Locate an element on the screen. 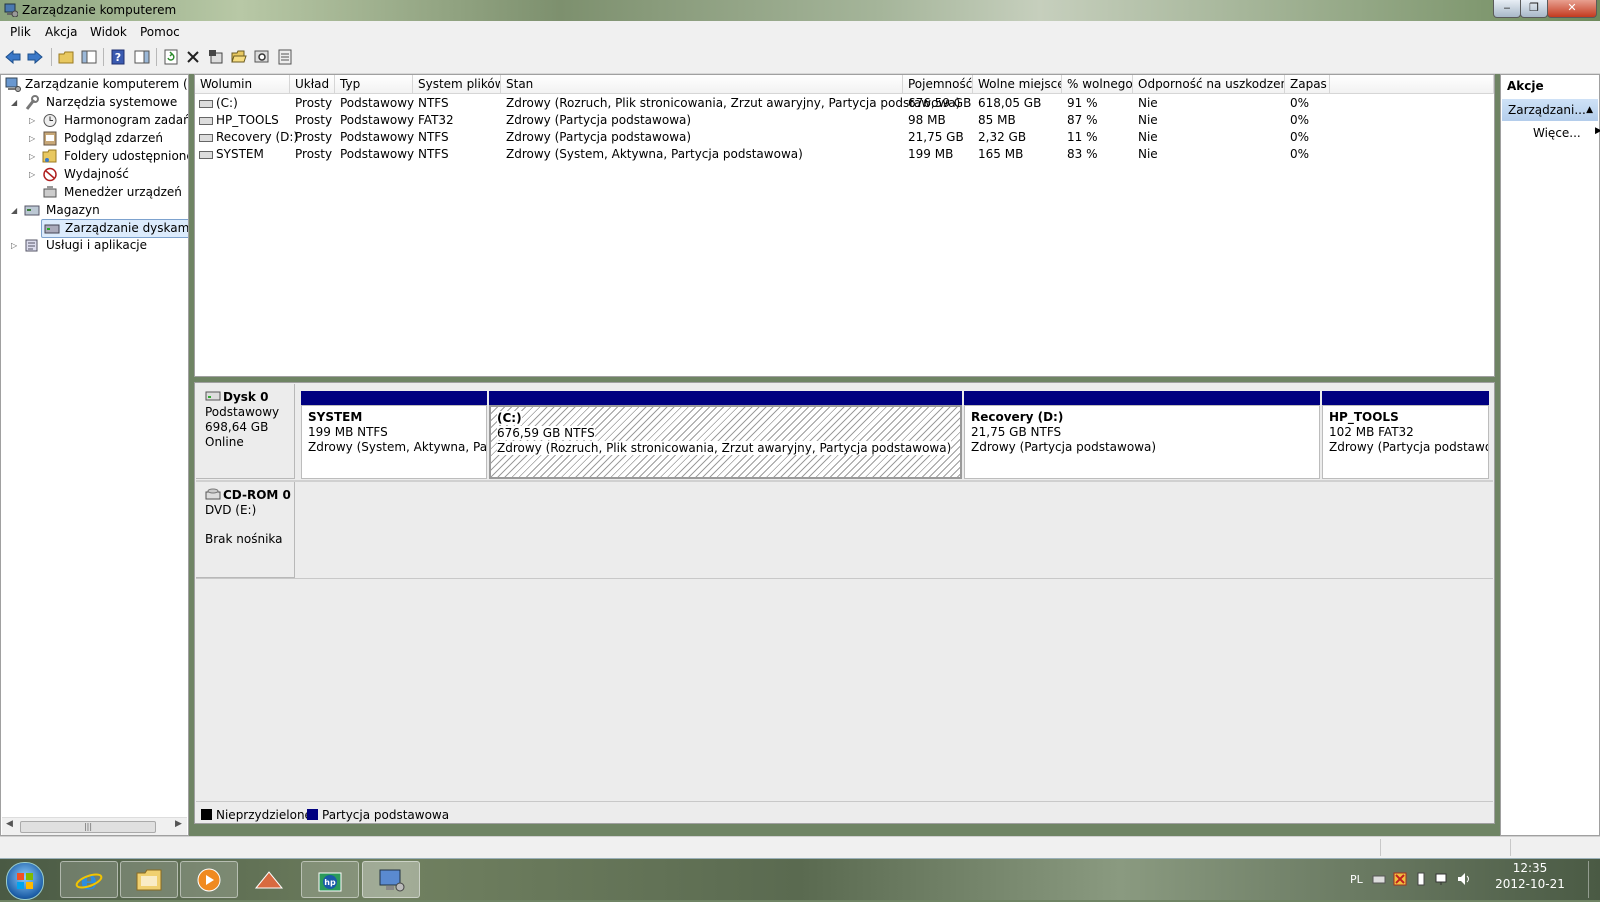 Image resolution: width=1600 pixels, height=902 pixels. language-indicator: PL is located at coordinates (1356, 879).